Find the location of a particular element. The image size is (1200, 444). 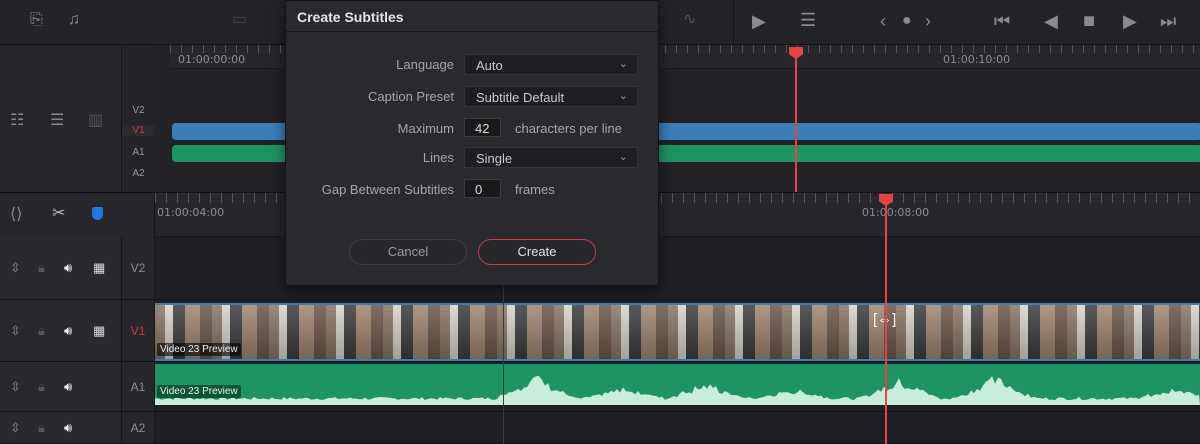

track-a1: ⇳ 🔒︎ 🔊︎ A1 Video 23 Preview is located at coordinates (600, 387).